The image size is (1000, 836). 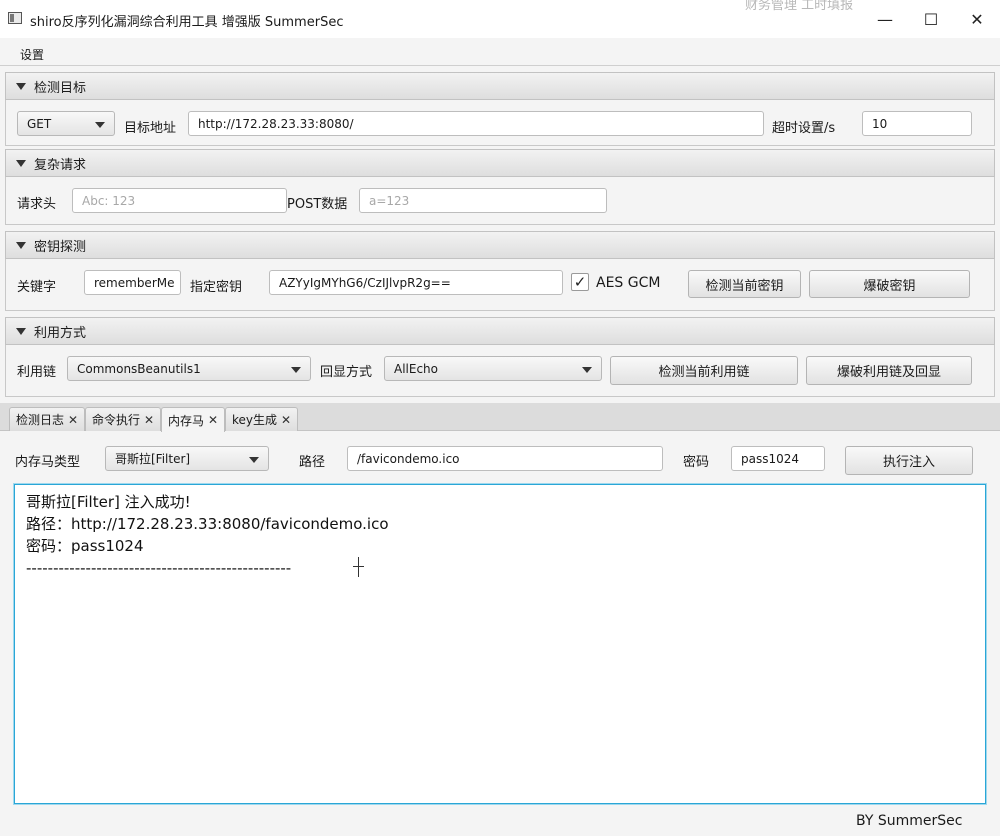 I want to click on check-key-button: 检测当前密钥, so click(x=744, y=284).